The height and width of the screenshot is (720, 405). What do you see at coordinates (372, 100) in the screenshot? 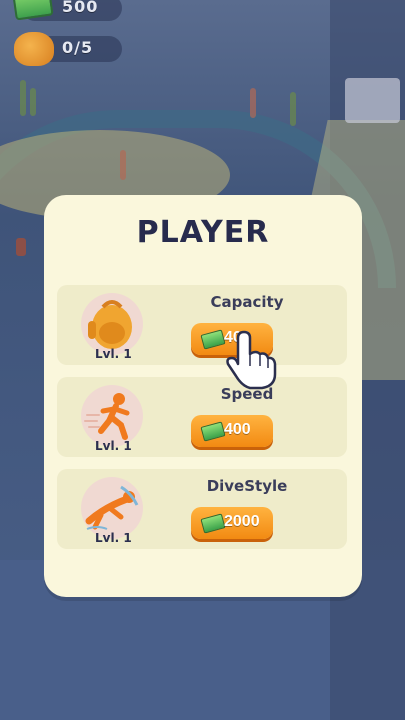
I see `stone-block` at bounding box center [372, 100].